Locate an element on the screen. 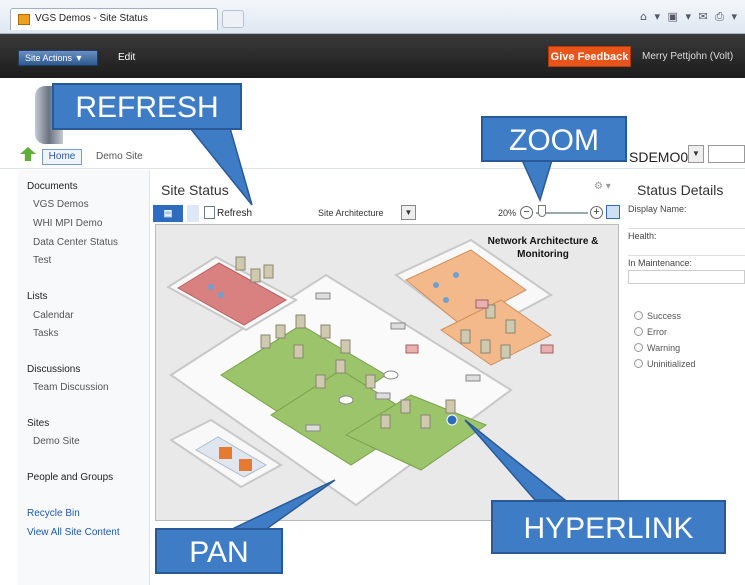  nav-item-vgs-demos: VGS Demos is located at coordinates (61, 204).